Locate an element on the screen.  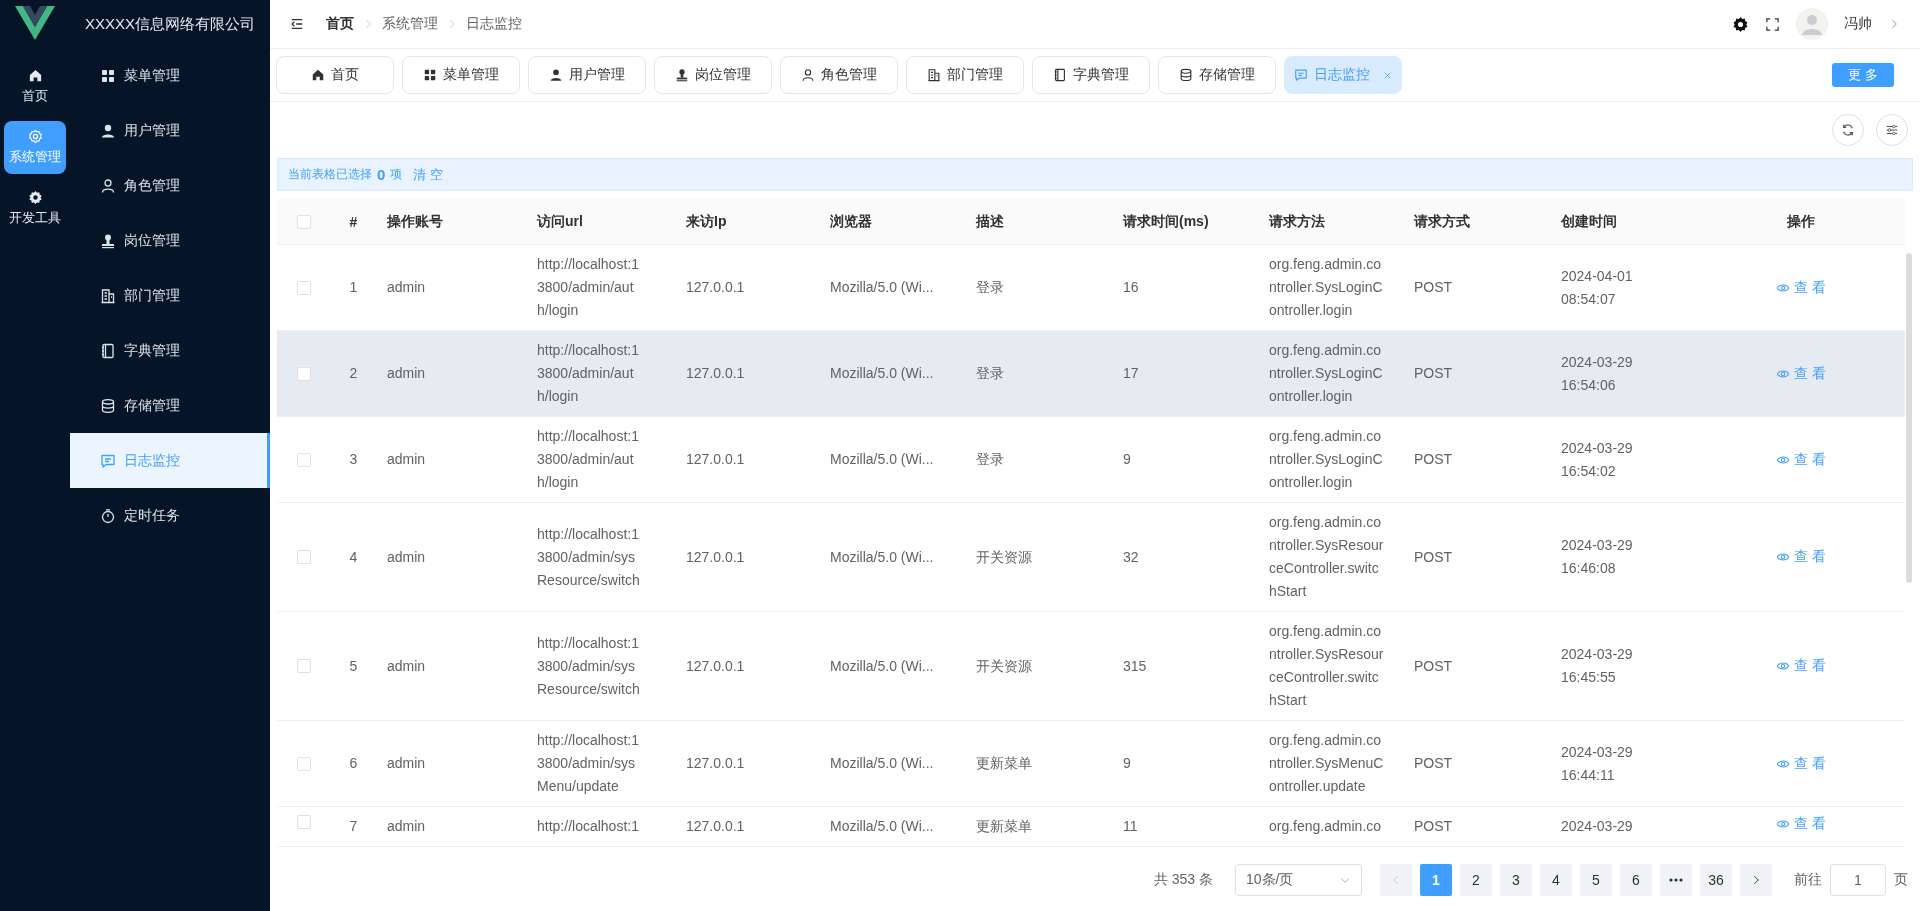
user-name: 冯帅 is located at coordinates (1858, 24).